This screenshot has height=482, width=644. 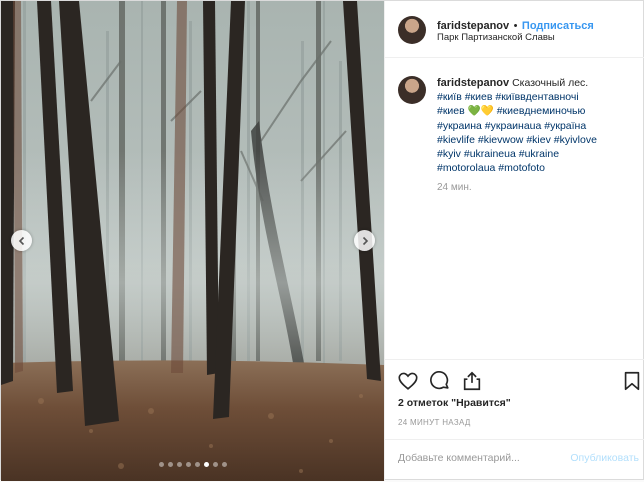 I want to click on hashtag-link: #kiev, so click(x=538, y=140).